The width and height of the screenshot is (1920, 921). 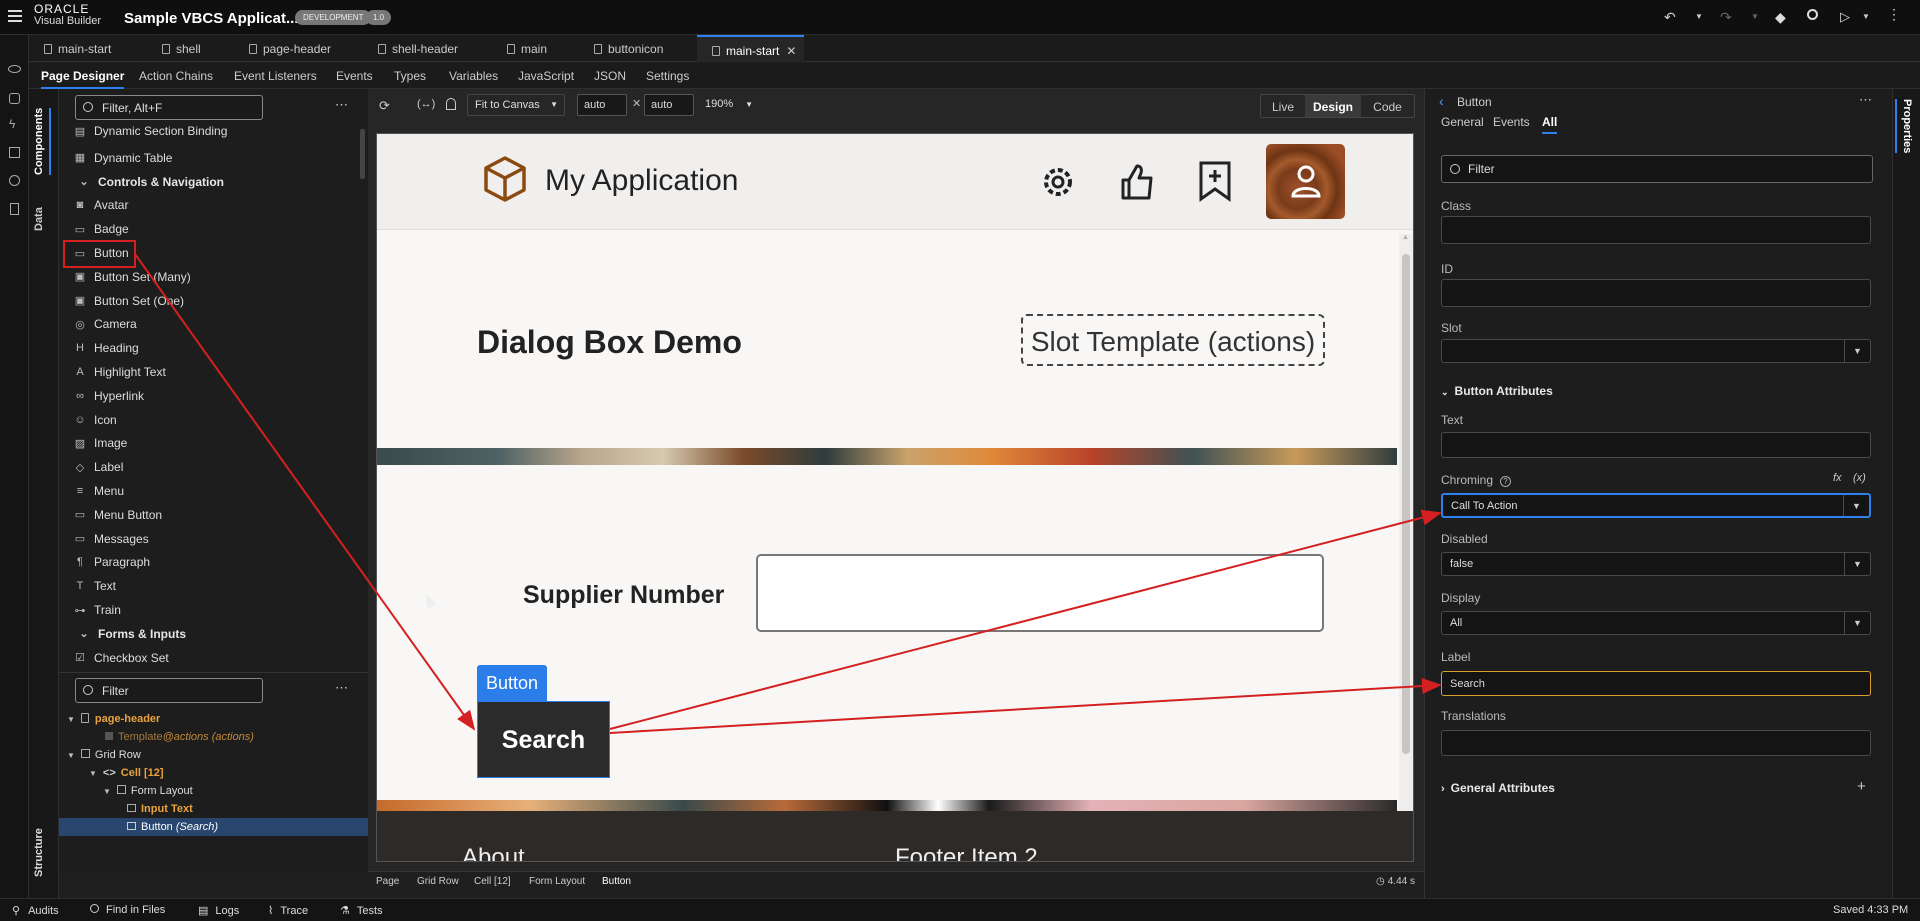 I want to click on disabled-select: false ▼, so click(x=1656, y=564).